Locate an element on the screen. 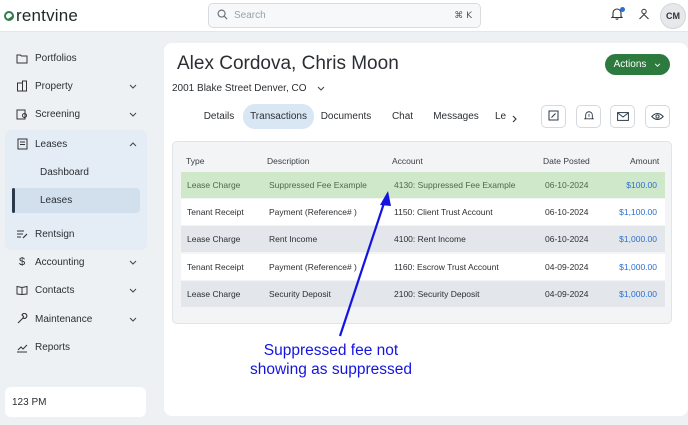 Image resolution: width=688 pixels, height=425 pixels. actions-button: Actions is located at coordinates (637, 64).